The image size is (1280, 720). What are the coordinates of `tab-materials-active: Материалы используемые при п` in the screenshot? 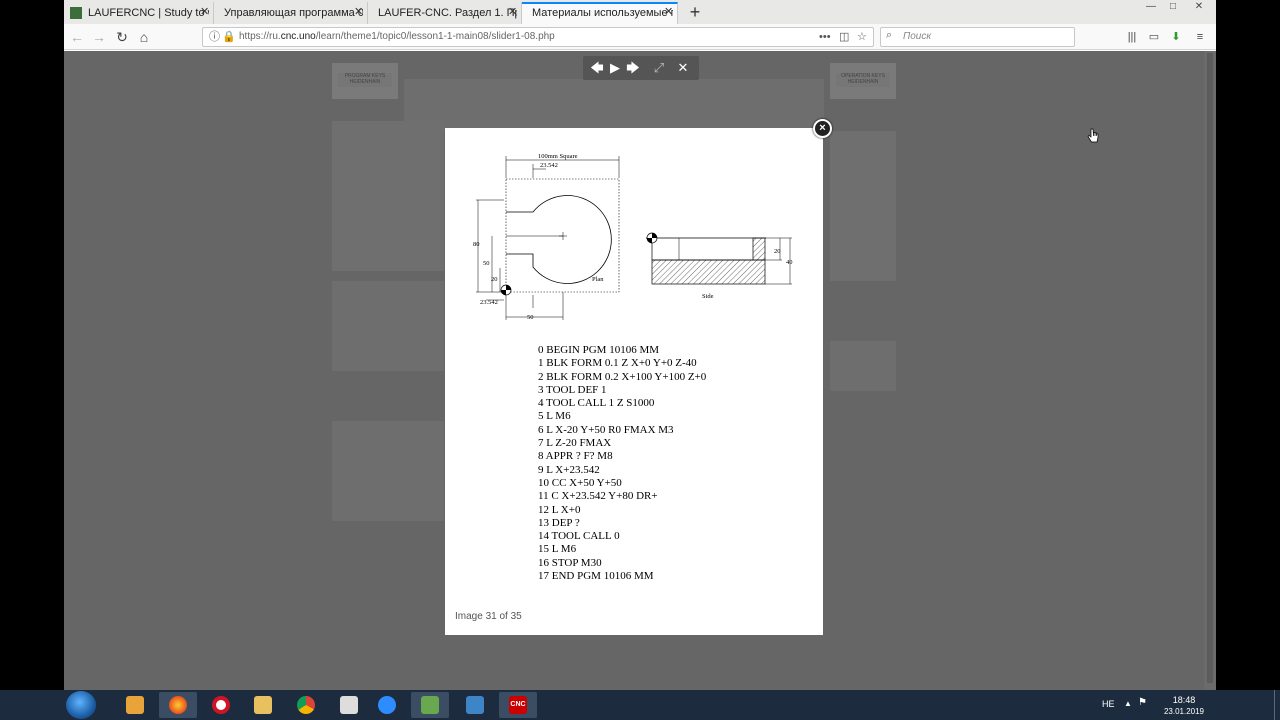 It's located at (600, 13).